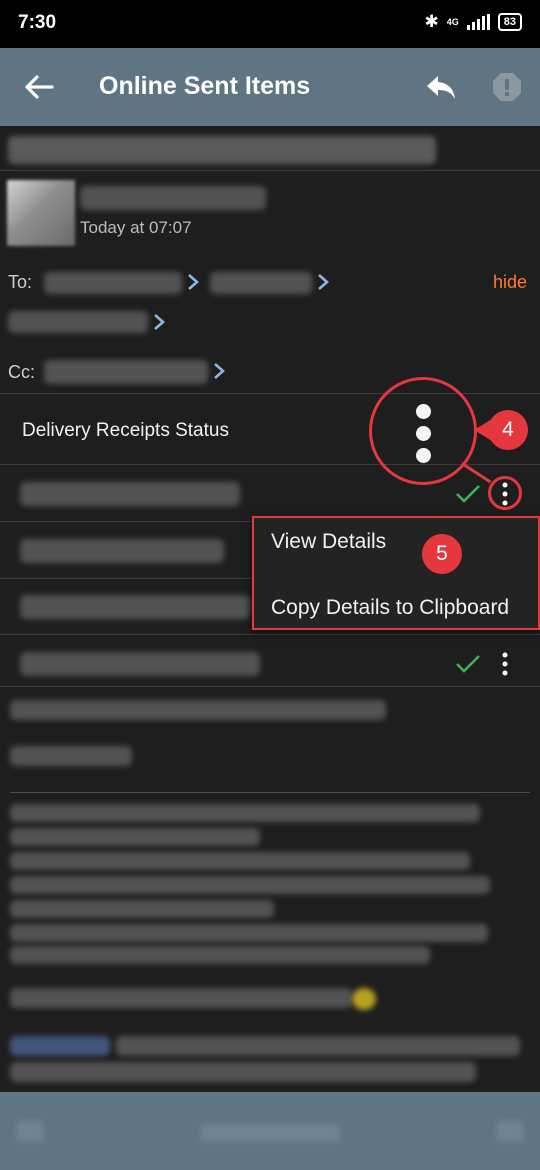  Describe the element at coordinates (173, 198) in the screenshot. I see `sender-name` at that location.